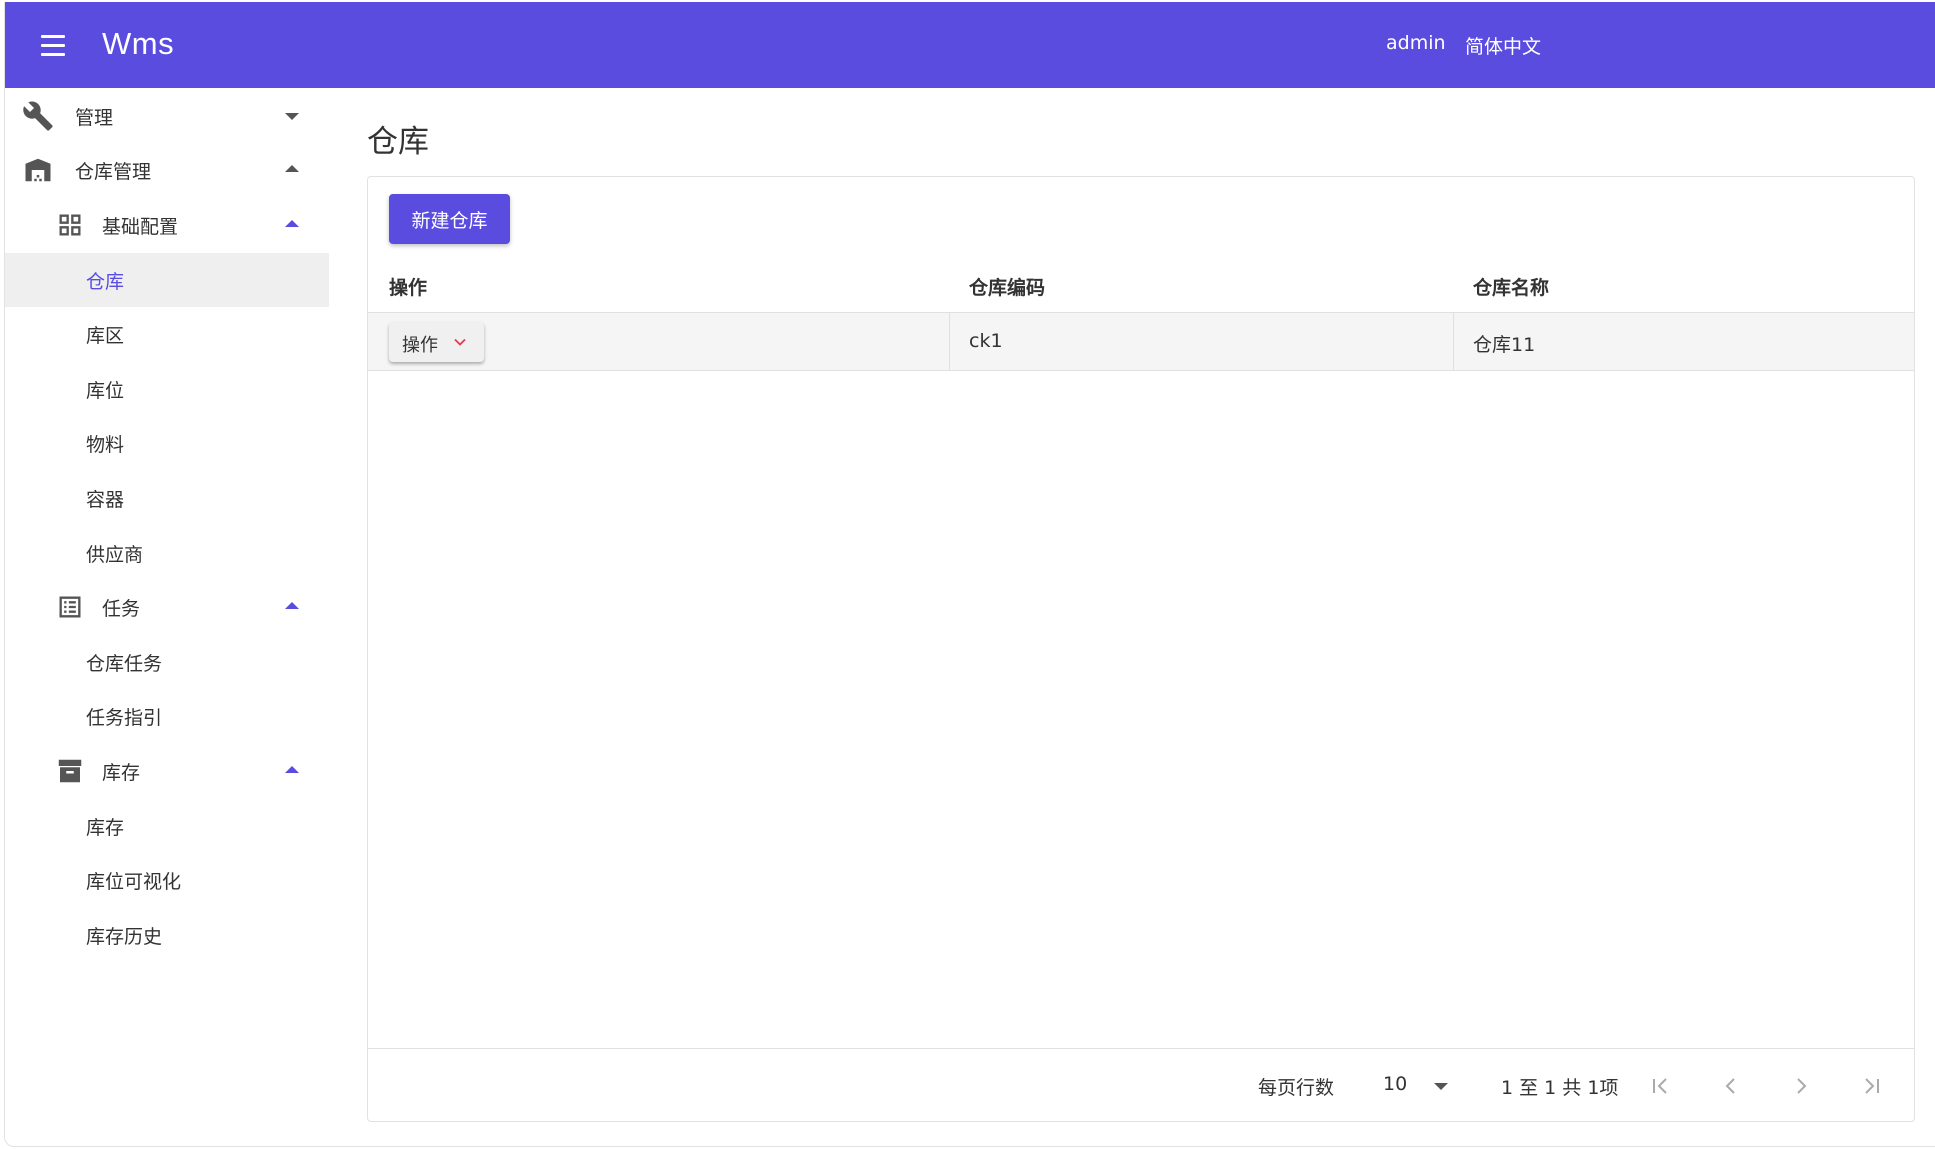 This screenshot has height=1149, width=1935. What do you see at coordinates (986, 341) in the screenshot?
I see `cell-code: ck1` at bounding box center [986, 341].